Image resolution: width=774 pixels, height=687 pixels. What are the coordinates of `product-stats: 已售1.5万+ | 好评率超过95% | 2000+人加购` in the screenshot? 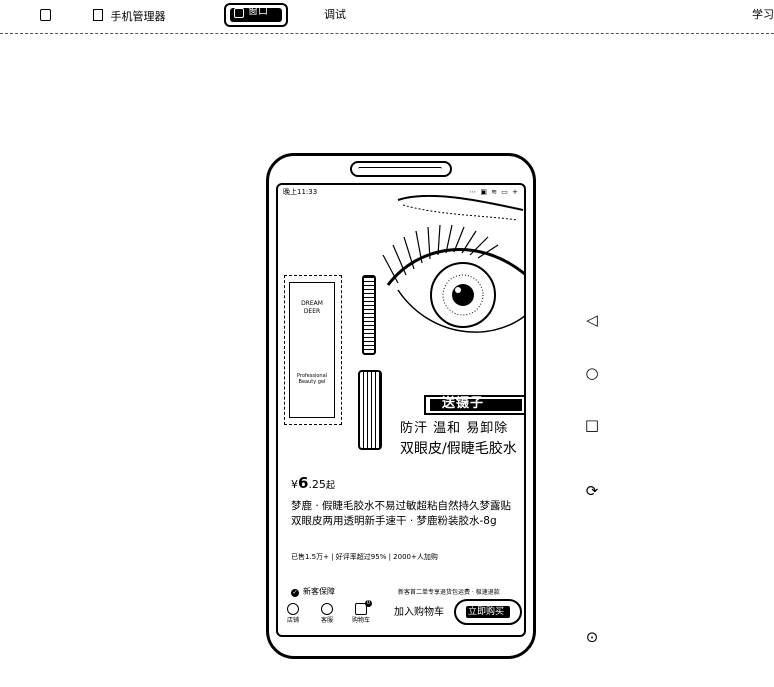 It's located at (364, 557).